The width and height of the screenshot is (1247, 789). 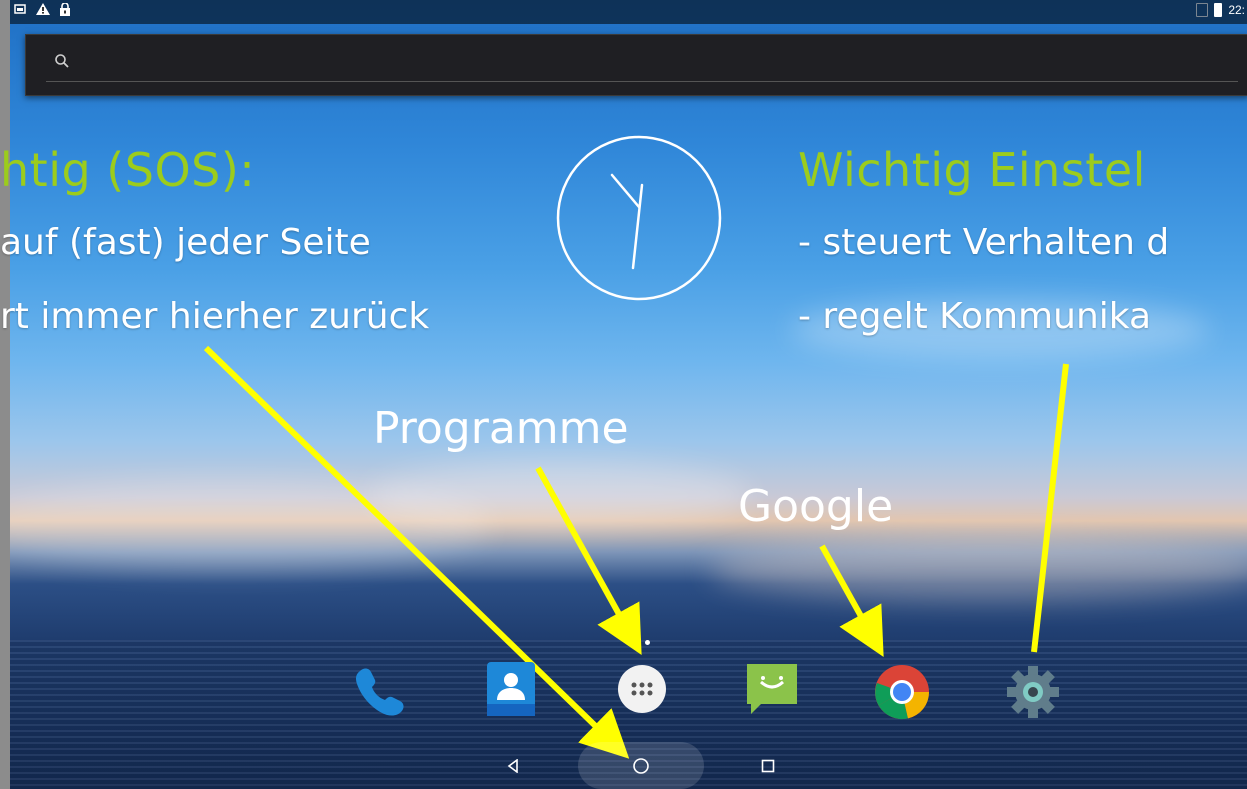 I want to click on contacts-icon, so click(x=511, y=689).